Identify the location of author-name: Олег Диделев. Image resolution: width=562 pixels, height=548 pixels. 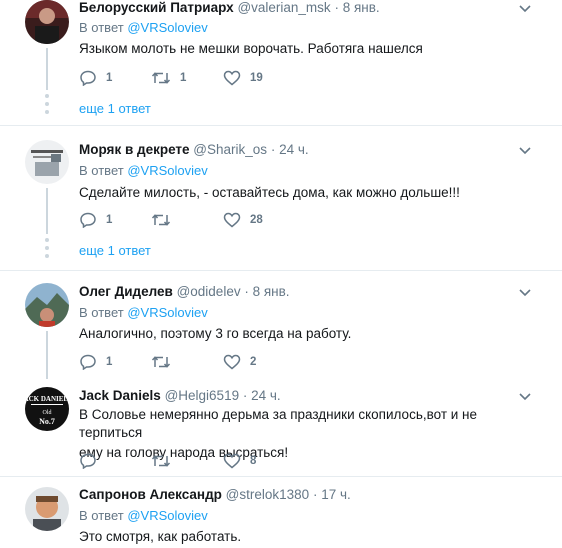
(126, 291).